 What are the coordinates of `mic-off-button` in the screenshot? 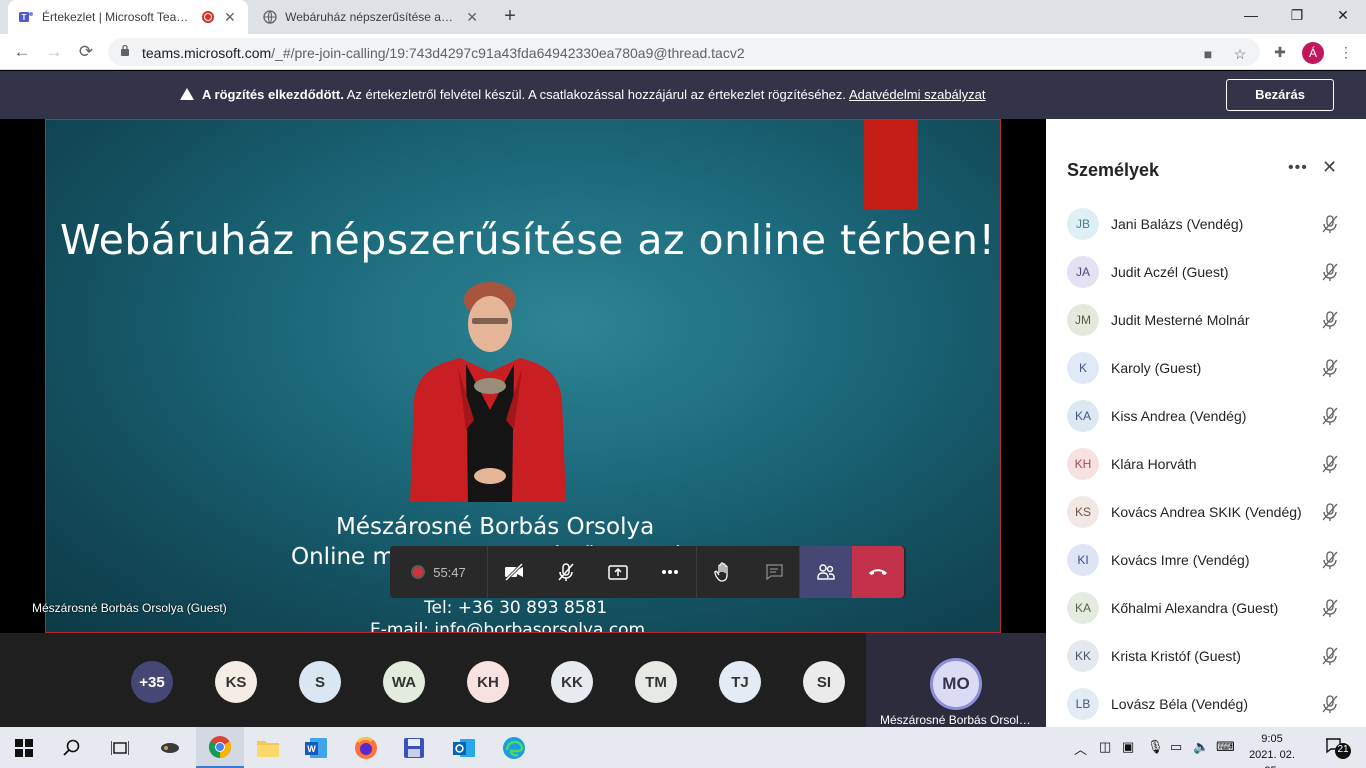 It's located at (566, 572).